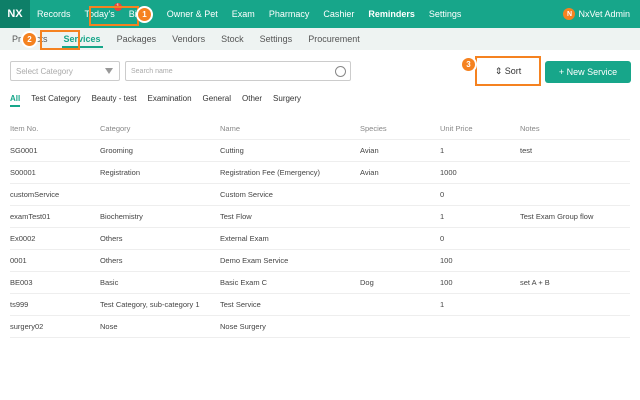 The image size is (640, 400). Describe the element at coordinates (150, 304) in the screenshot. I see `cell: Test Category, sub-category 1` at that location.